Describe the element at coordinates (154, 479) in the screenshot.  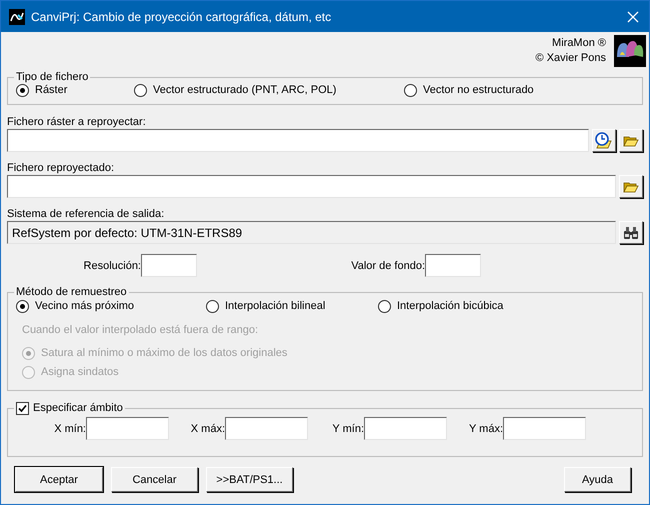
I see `dialog-button: Cancelar` at that location.